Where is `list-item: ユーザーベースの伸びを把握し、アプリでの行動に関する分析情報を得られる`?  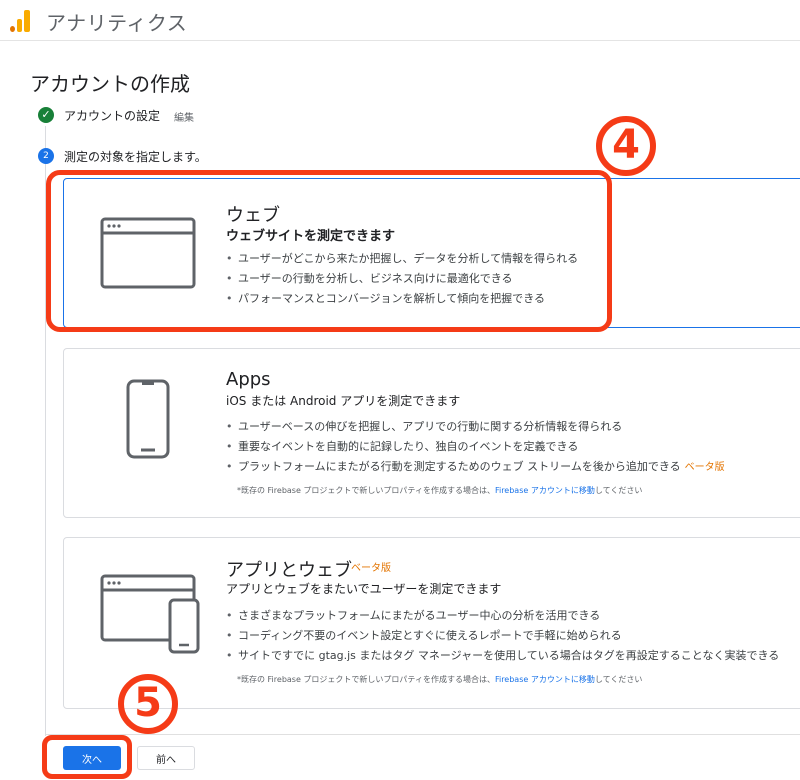
list-item: ユーザーベースの伸びを把握し、アプリでの行動に関する分析情報を得られる is located at coordinates (475, 427).